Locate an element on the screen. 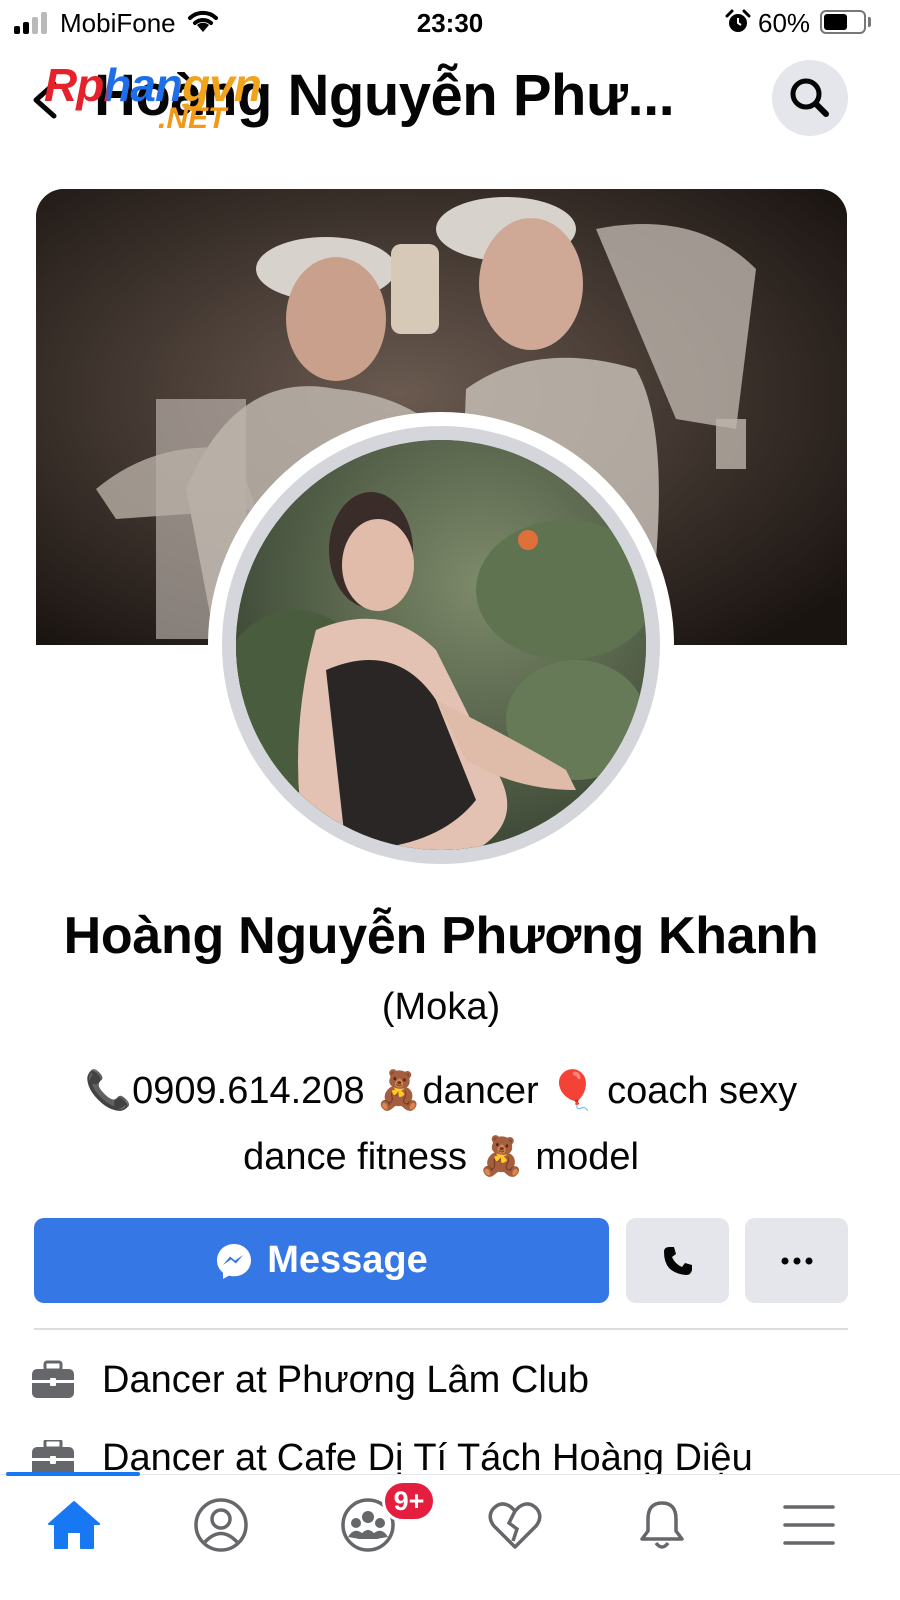 The width and height of the screenshot is (900, 1600). search-button is located at coordinates (810, 98).